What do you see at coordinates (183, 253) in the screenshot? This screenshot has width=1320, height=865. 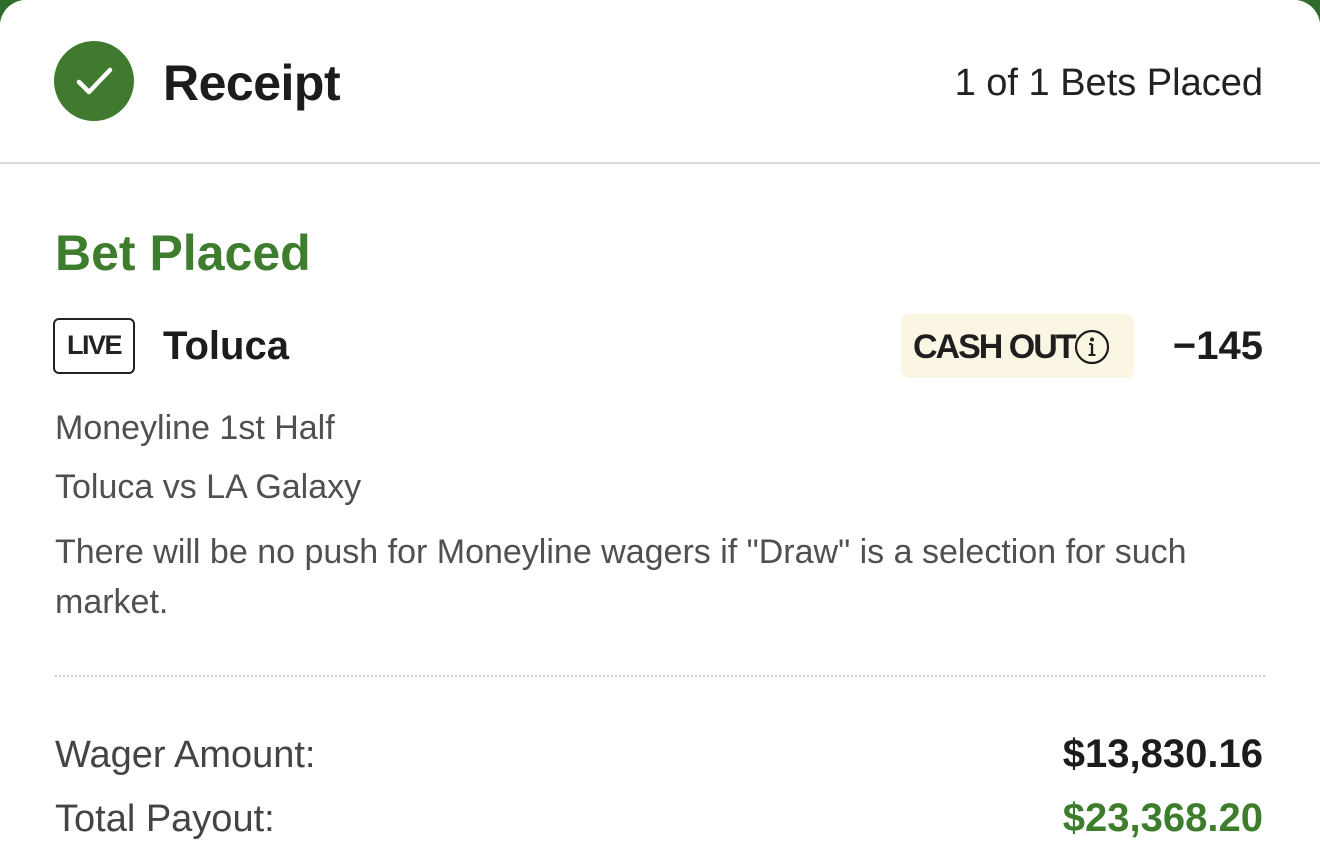 I see `bet-status: Bet Placed` at bounding box center [183, 253].